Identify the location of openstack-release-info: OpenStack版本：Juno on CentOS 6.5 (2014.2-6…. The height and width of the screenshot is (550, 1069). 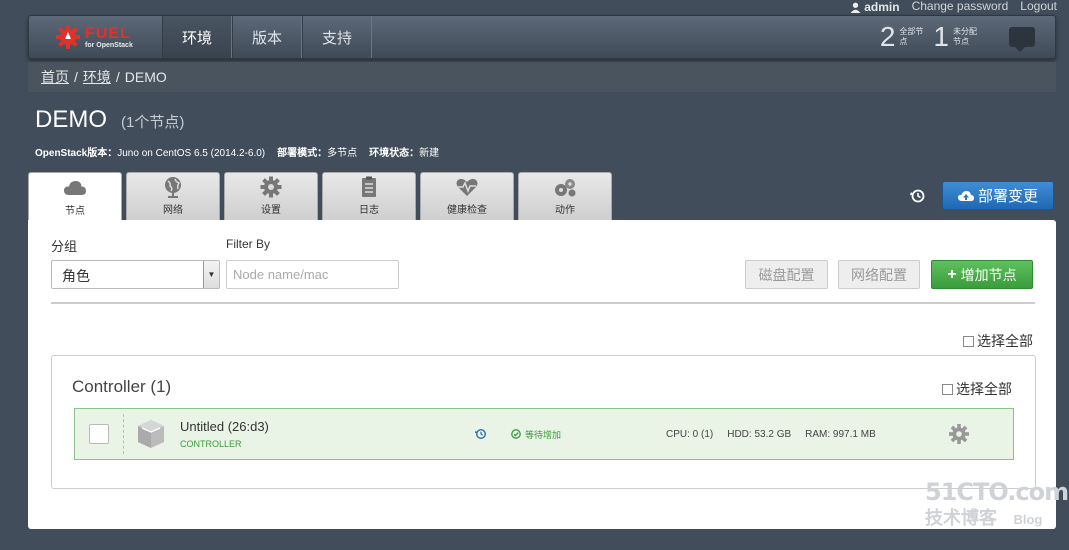
(150, 153).